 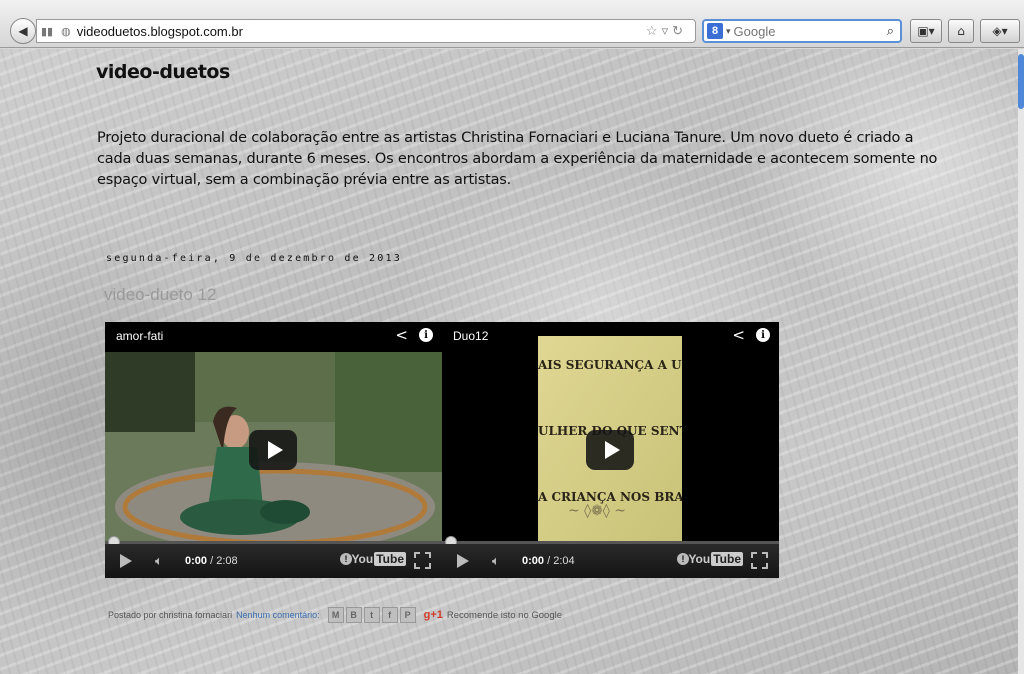 What do you see at coordinates (353, 615) in the screenshot?
I see `blogger-share-icon: B` at bounding box center [353, 615].